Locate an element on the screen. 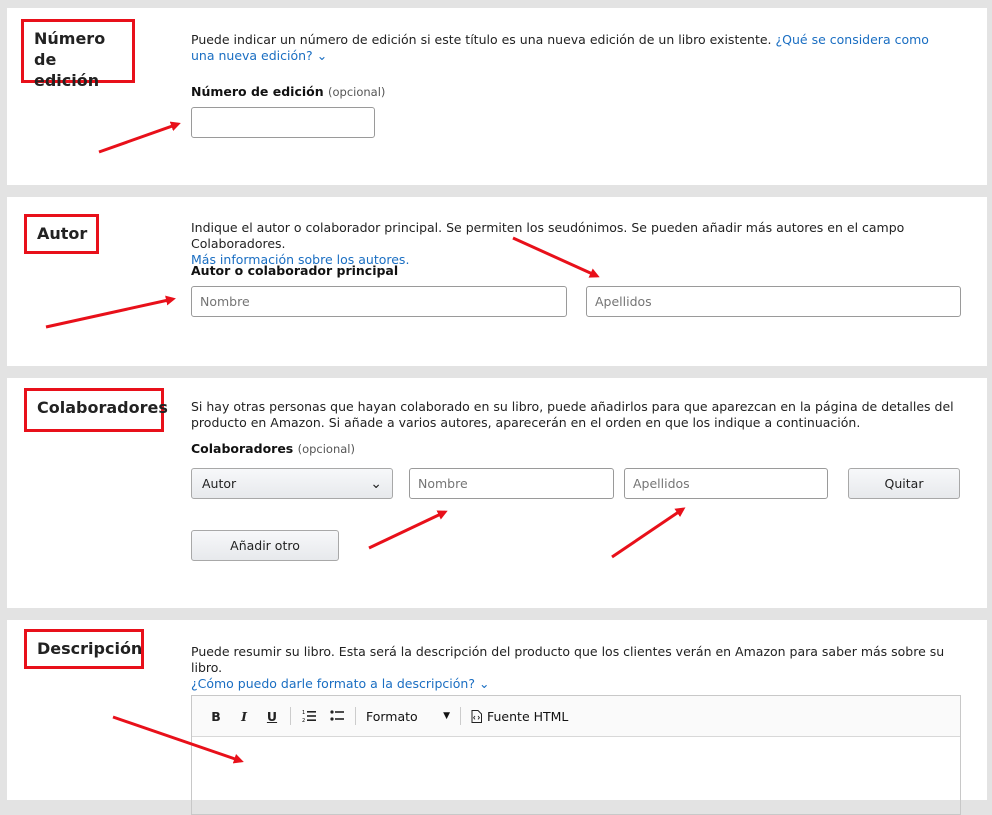 Image resolution: width=992 pixels, height=815 pixels. description-heading: Descripción is located at coordinates (84, 649).